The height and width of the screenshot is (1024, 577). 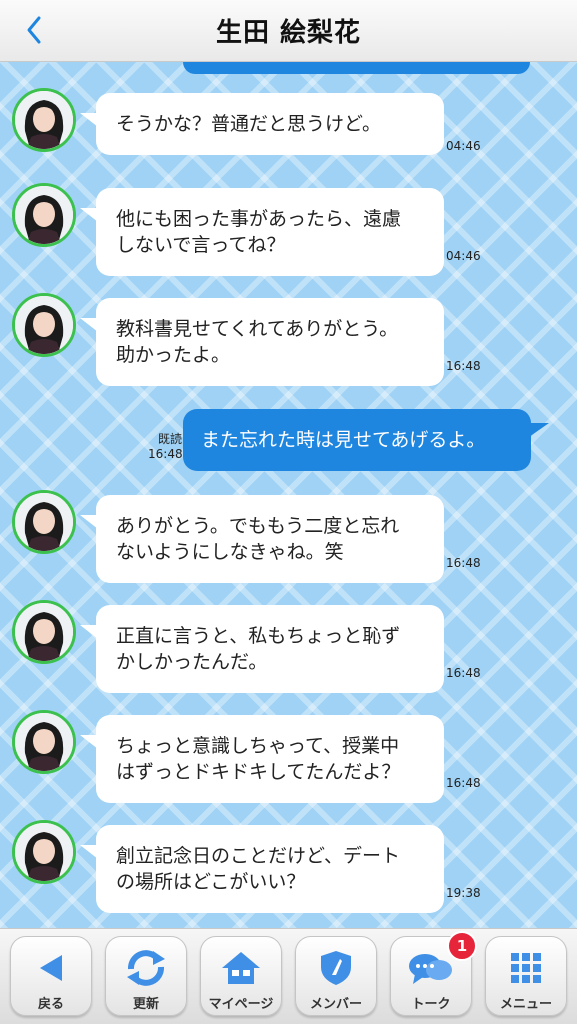 What do you see at coordinates (462, 946) in the screenshot?
I see `notification-badge: 1` at bounding box center [462, 946].